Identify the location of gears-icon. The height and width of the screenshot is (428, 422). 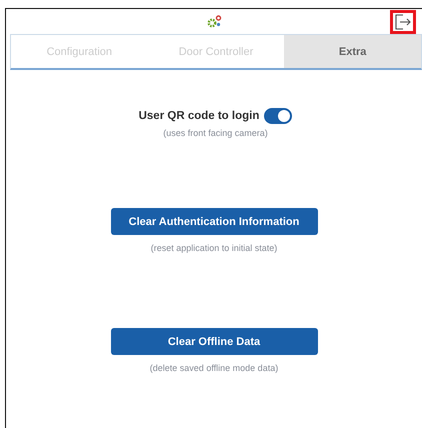
(214, 21).